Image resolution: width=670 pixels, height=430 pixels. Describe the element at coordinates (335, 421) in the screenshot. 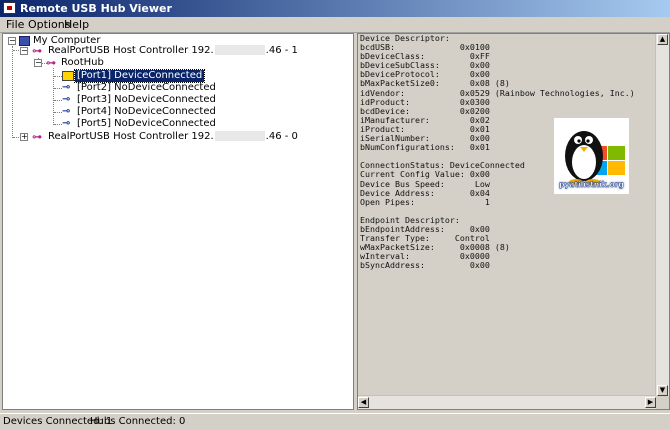

I see `status-bar: Devices Connected: 1 Hubs Connected: 0` at that location.